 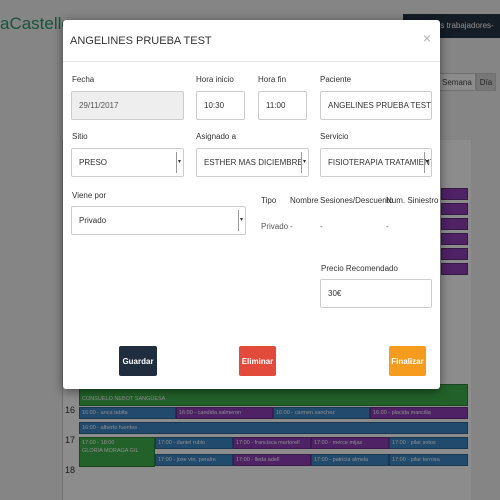 What do you see at coordinates (269, 200) in the screenshot?
I see `tipo-header: Tipo` at bounding box center [269, 200].